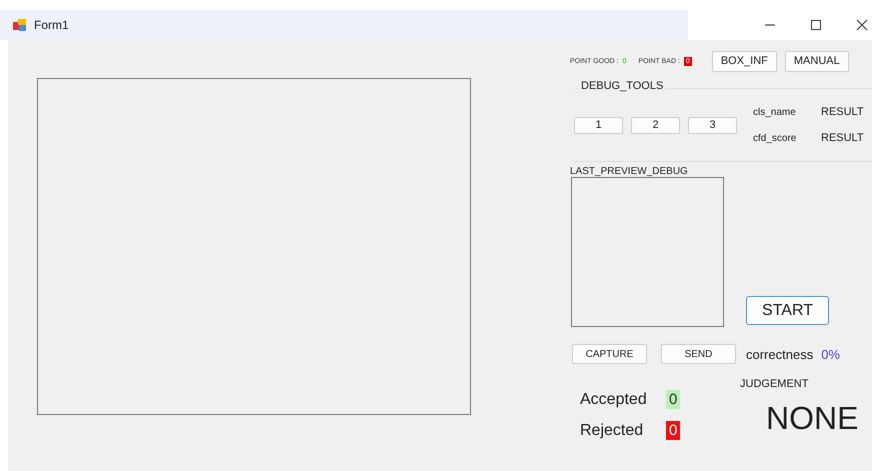 This screenshot has height=471, width=872. I want to click on correctness-value: 0%, so click(830, 354).